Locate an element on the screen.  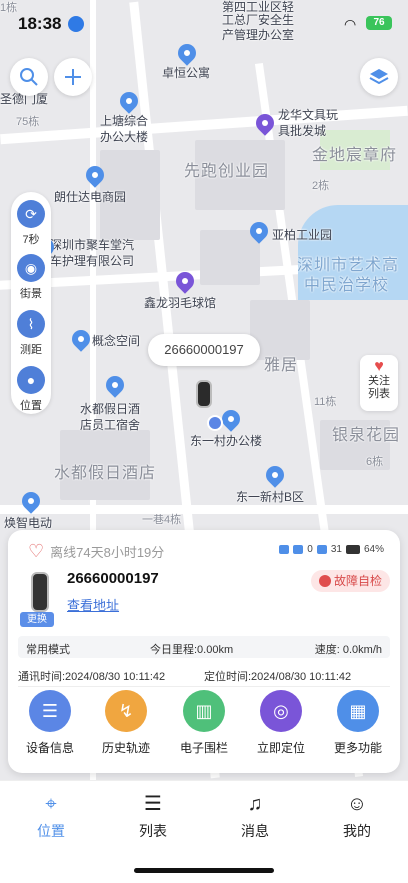
locate-now-button: ◎ 立即定位 is located at coordinates (281, 723).